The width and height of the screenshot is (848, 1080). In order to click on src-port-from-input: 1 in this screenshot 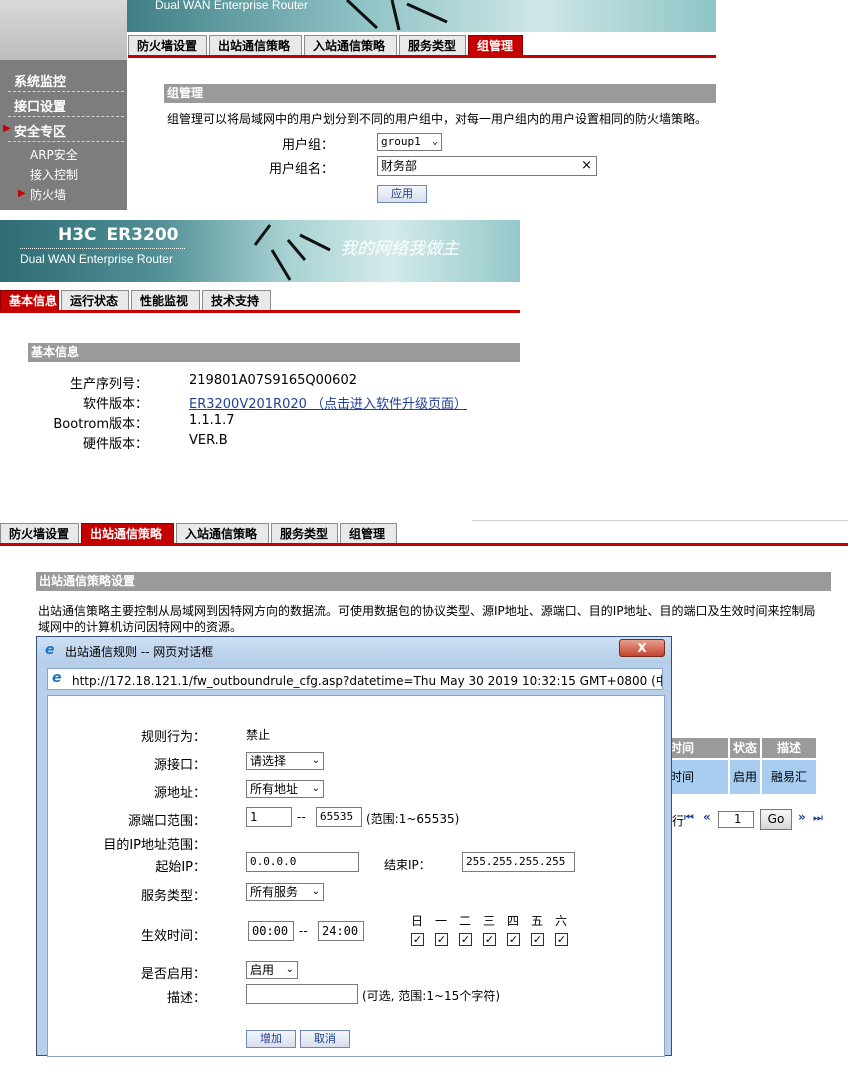, I will do `click(269, 817)`.